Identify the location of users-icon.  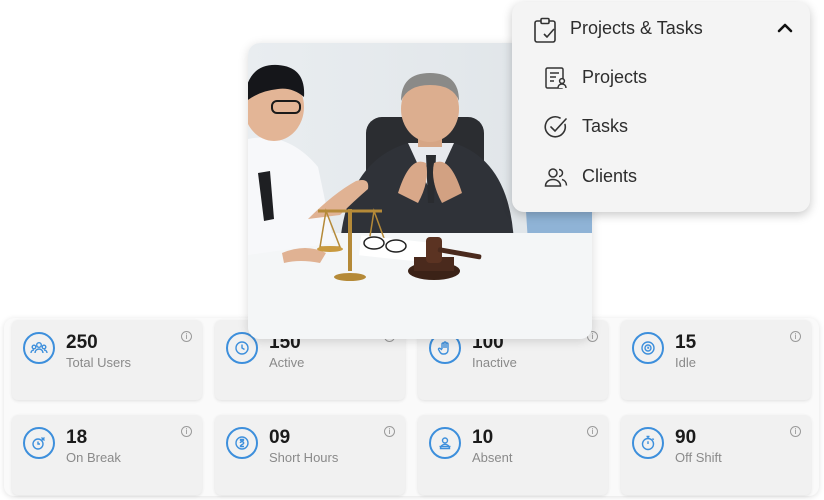
(39, 348).